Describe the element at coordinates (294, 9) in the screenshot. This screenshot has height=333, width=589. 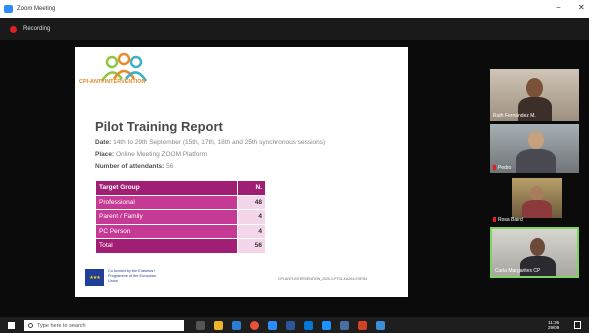
I see `window-titlebar: Zoom Meeting − ✕` at that location.